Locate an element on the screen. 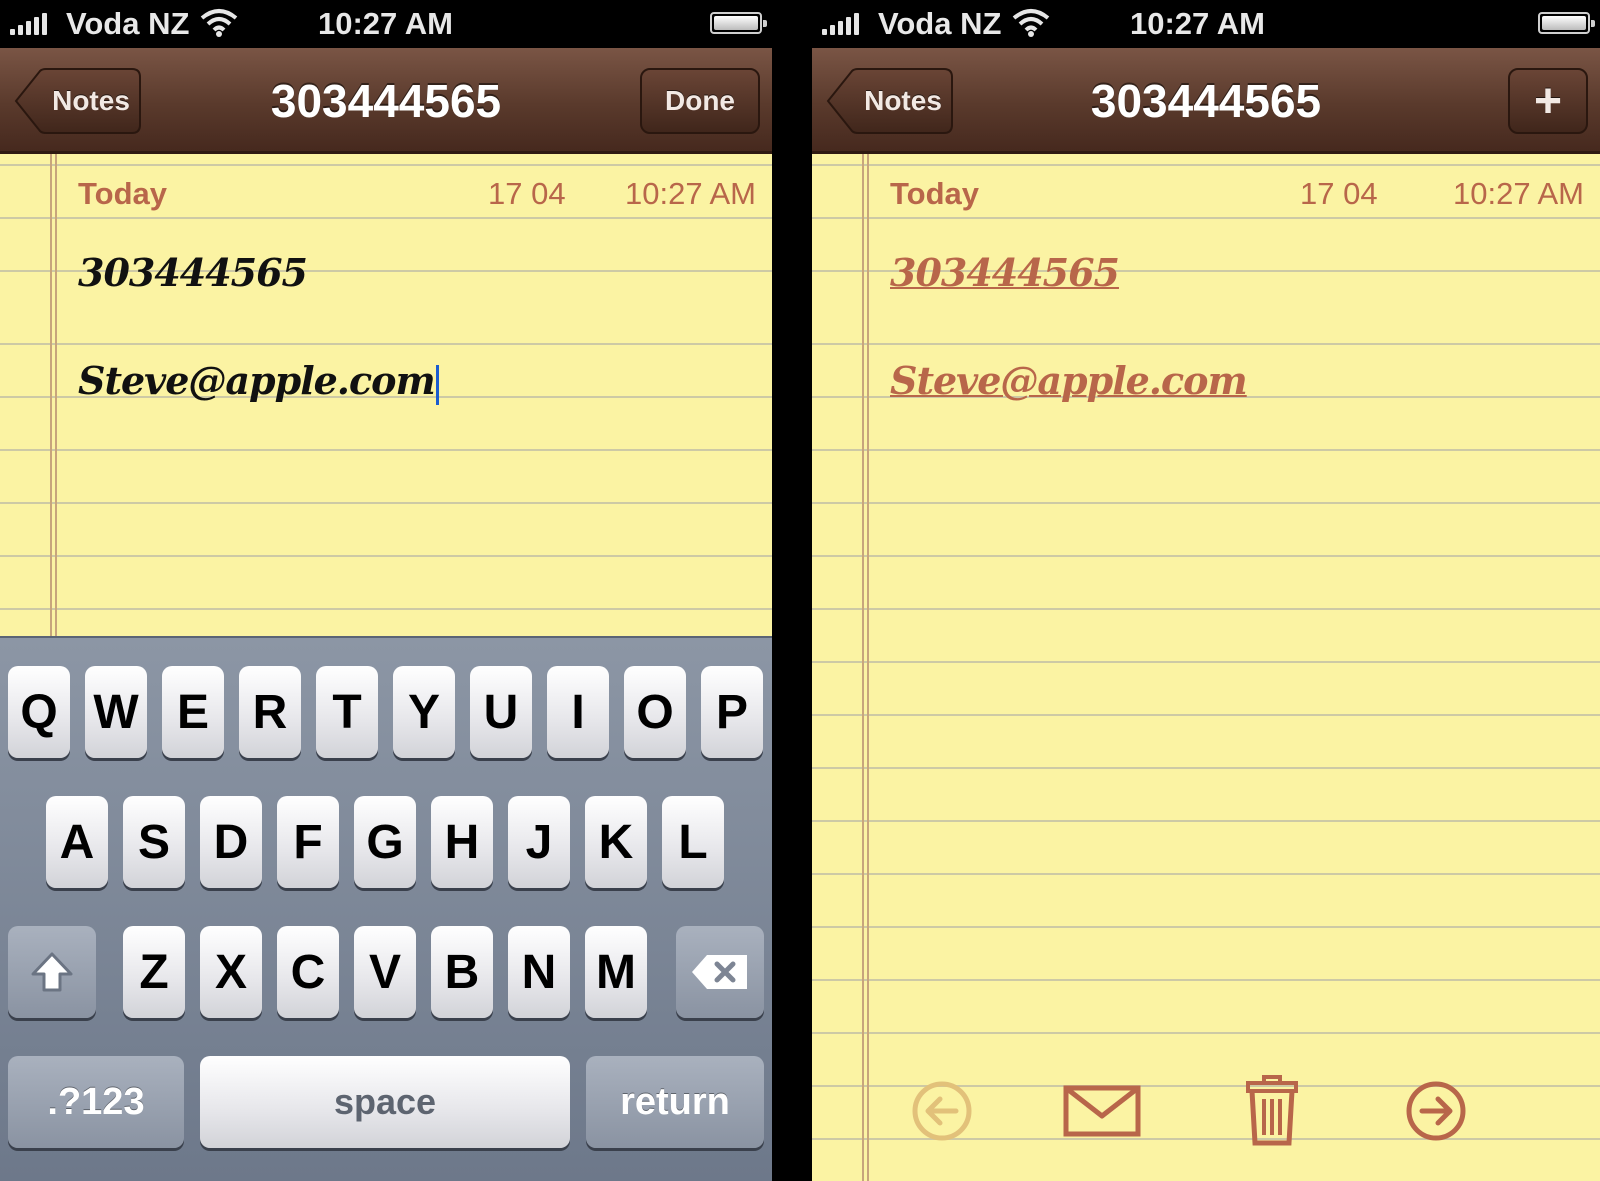 The image size is (1600, 1181). phone-number-text: 303444565 is located at coordinates (193, 272).